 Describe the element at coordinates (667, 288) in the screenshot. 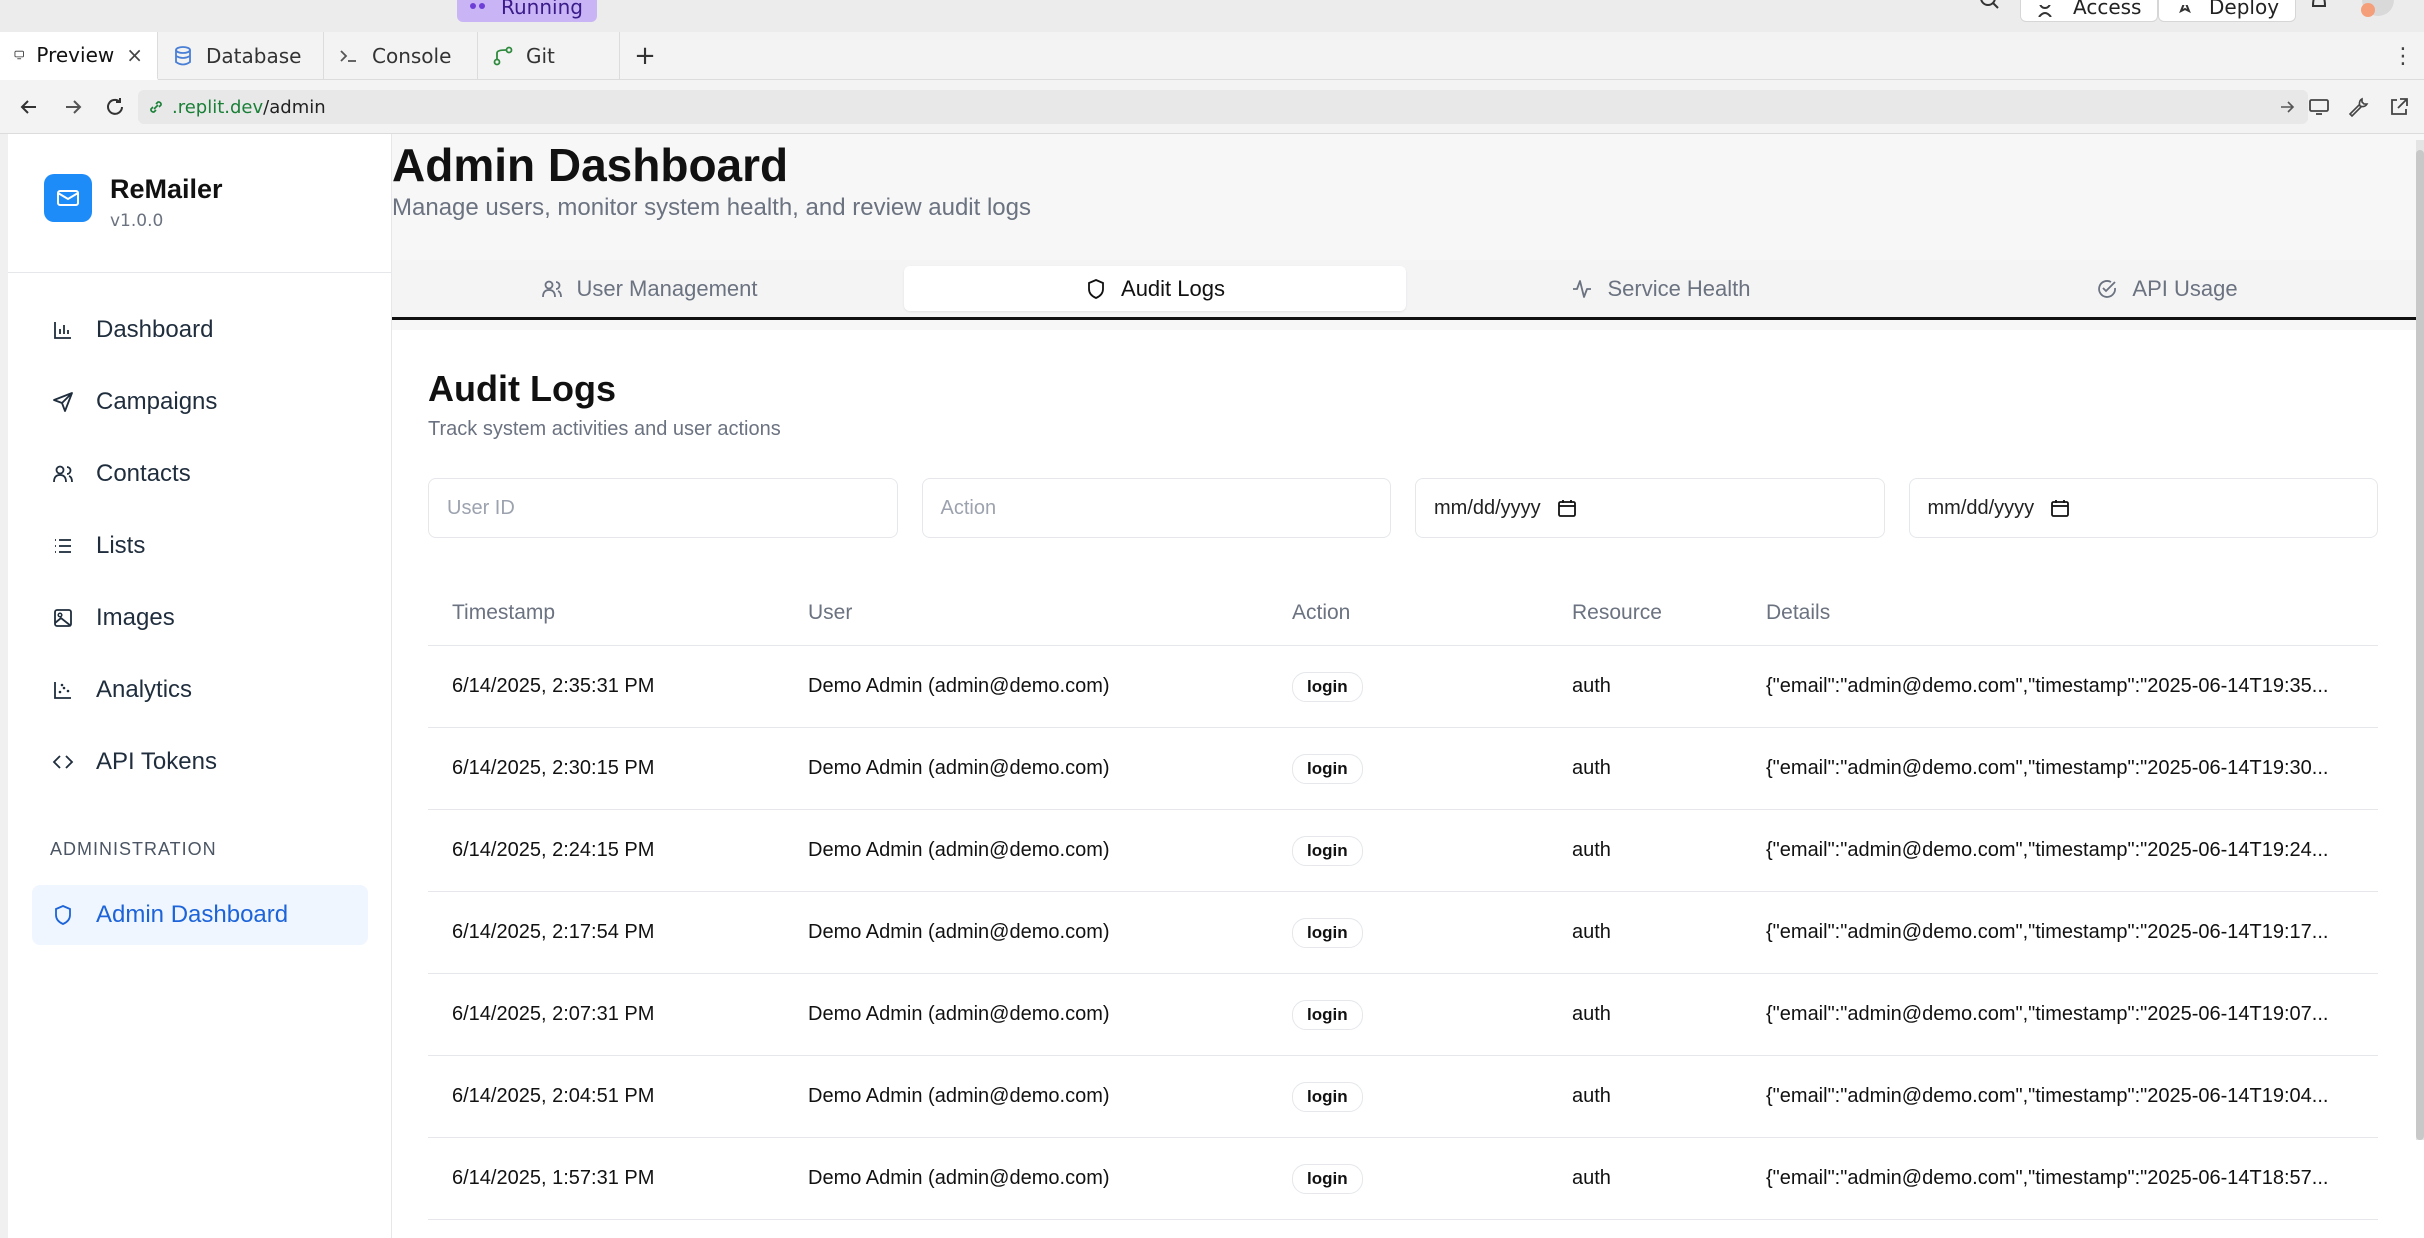

I see `tab-label: User Management` at that location.